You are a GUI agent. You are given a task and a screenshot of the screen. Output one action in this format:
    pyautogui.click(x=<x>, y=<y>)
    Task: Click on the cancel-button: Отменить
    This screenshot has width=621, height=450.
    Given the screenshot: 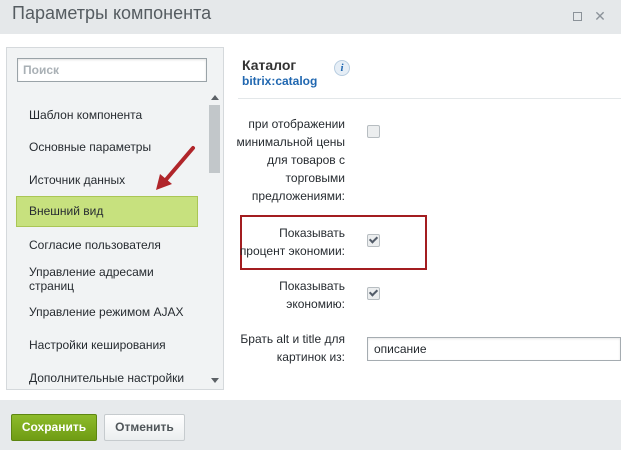 What is the action you would take?
    pyautogui.click(x=144, y=427)
    